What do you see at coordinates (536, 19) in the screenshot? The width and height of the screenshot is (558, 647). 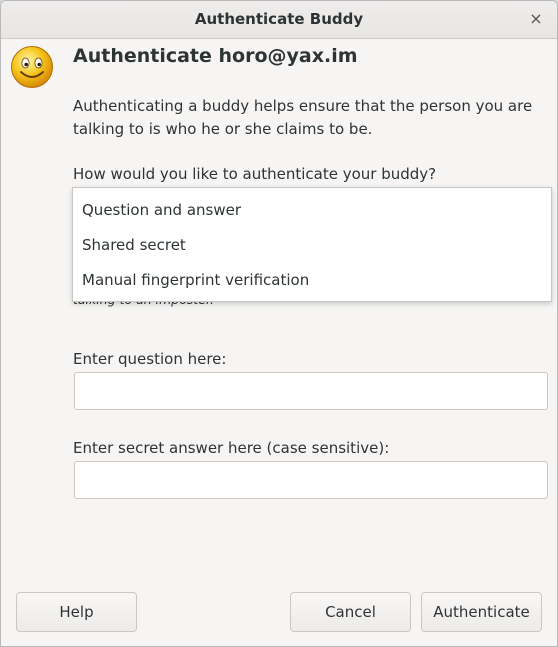 I see `close-icon: ×` at bounding box center [536, 19].